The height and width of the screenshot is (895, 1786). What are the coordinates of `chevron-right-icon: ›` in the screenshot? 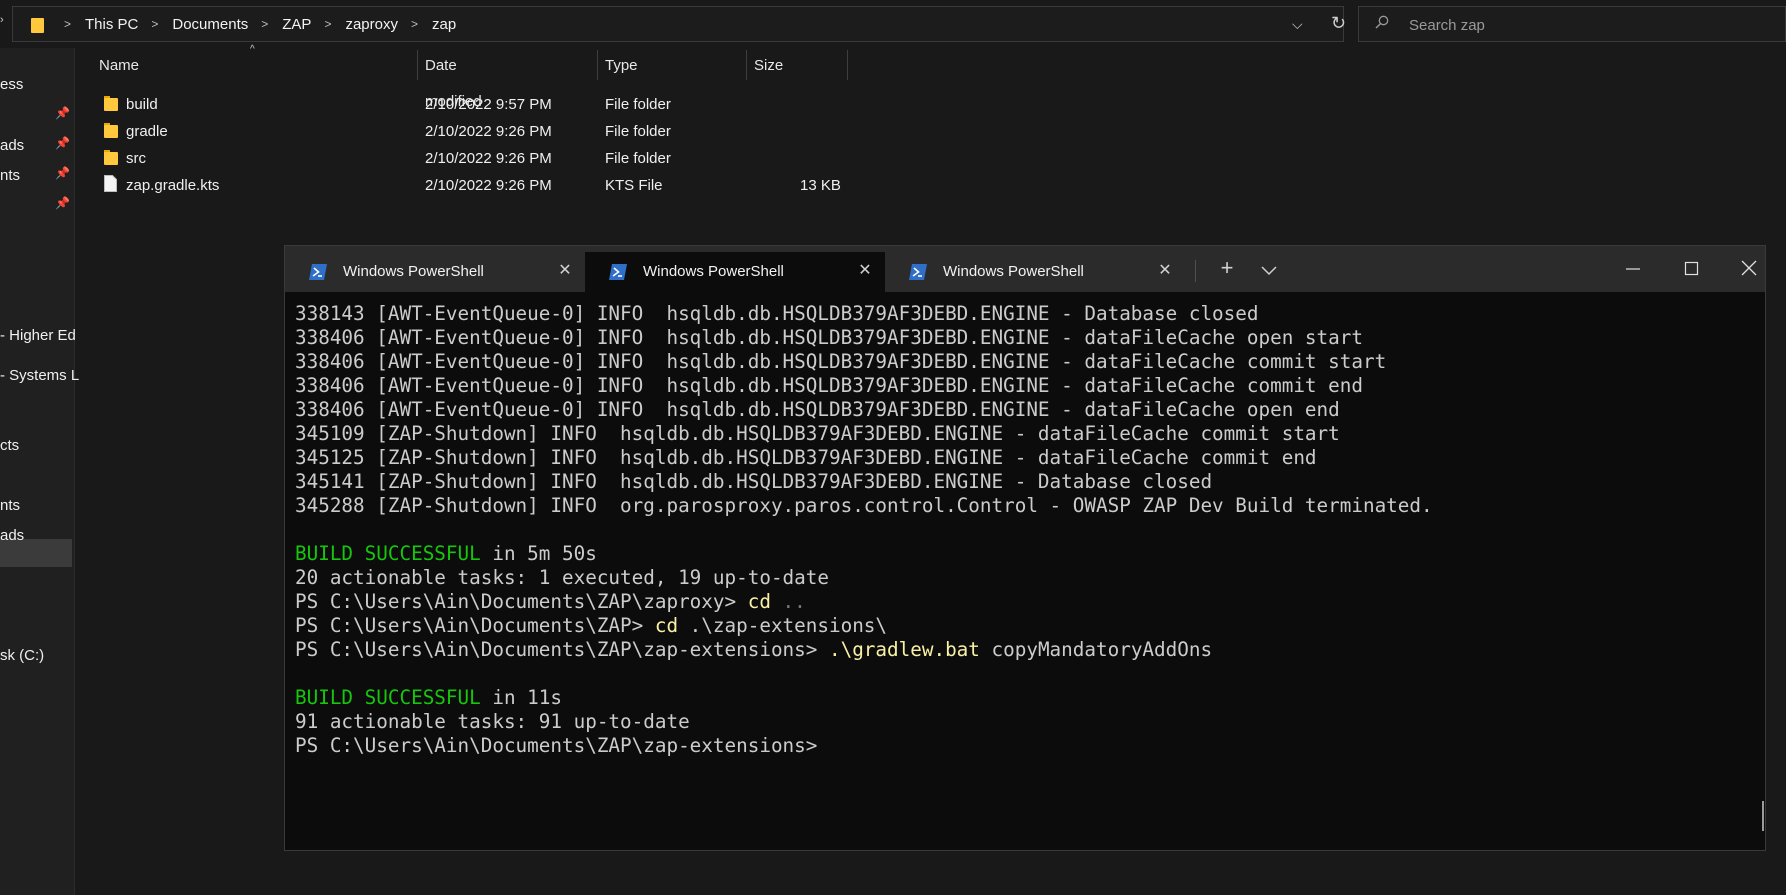 It's located at (2, 20).